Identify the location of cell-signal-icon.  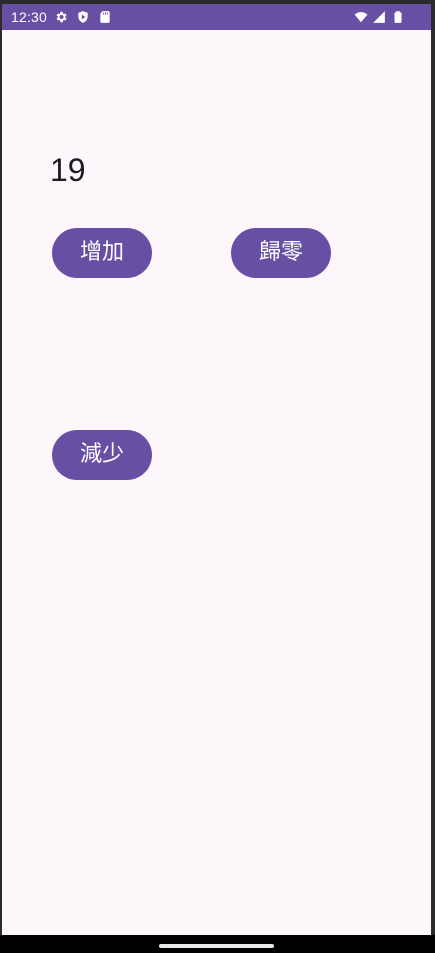
(379, 17).